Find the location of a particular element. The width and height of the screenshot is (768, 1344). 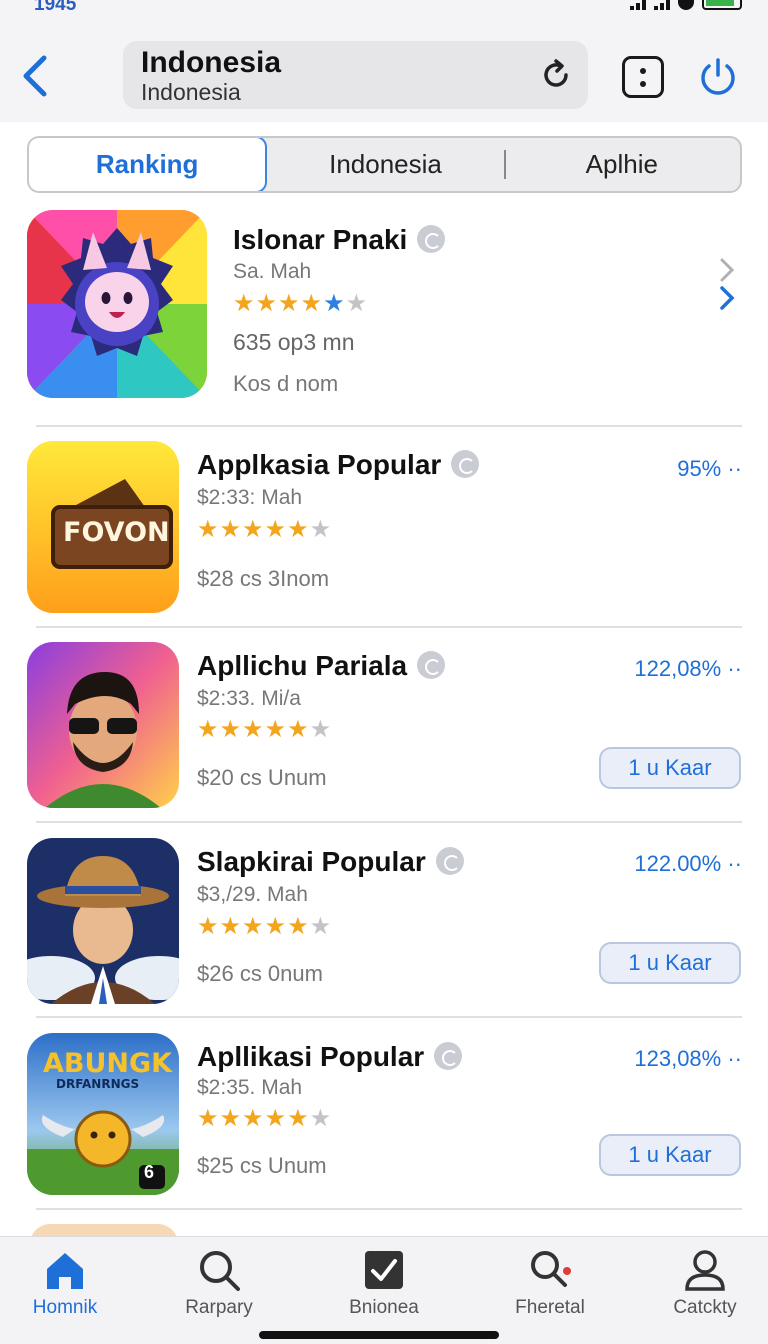

app-icon-label: ABUNGK is located at coordinates (108, 1063).